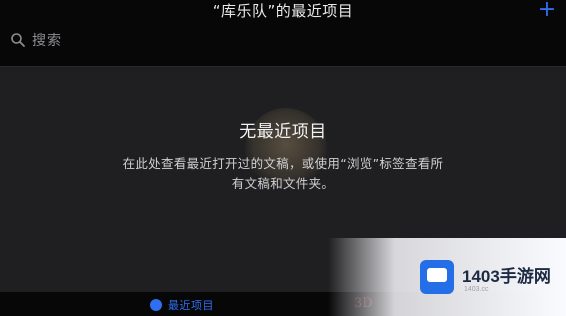  Describe the element at coordinates (363, 303) in the screenshot. I see `watermark-mark: 3D` at that location.